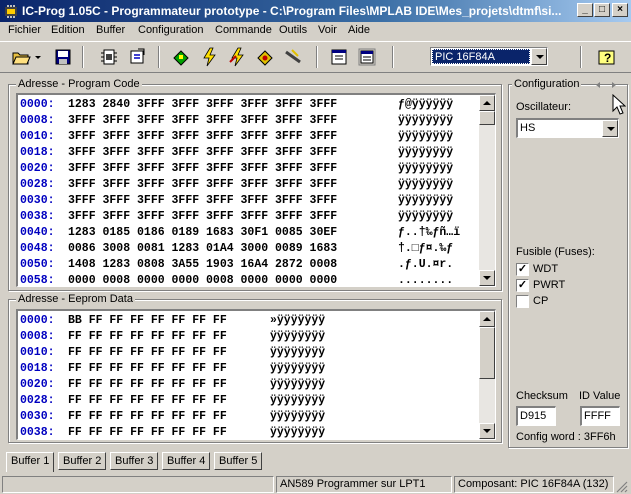  I want to click on pane-arrows-icon, so click(609, 85).